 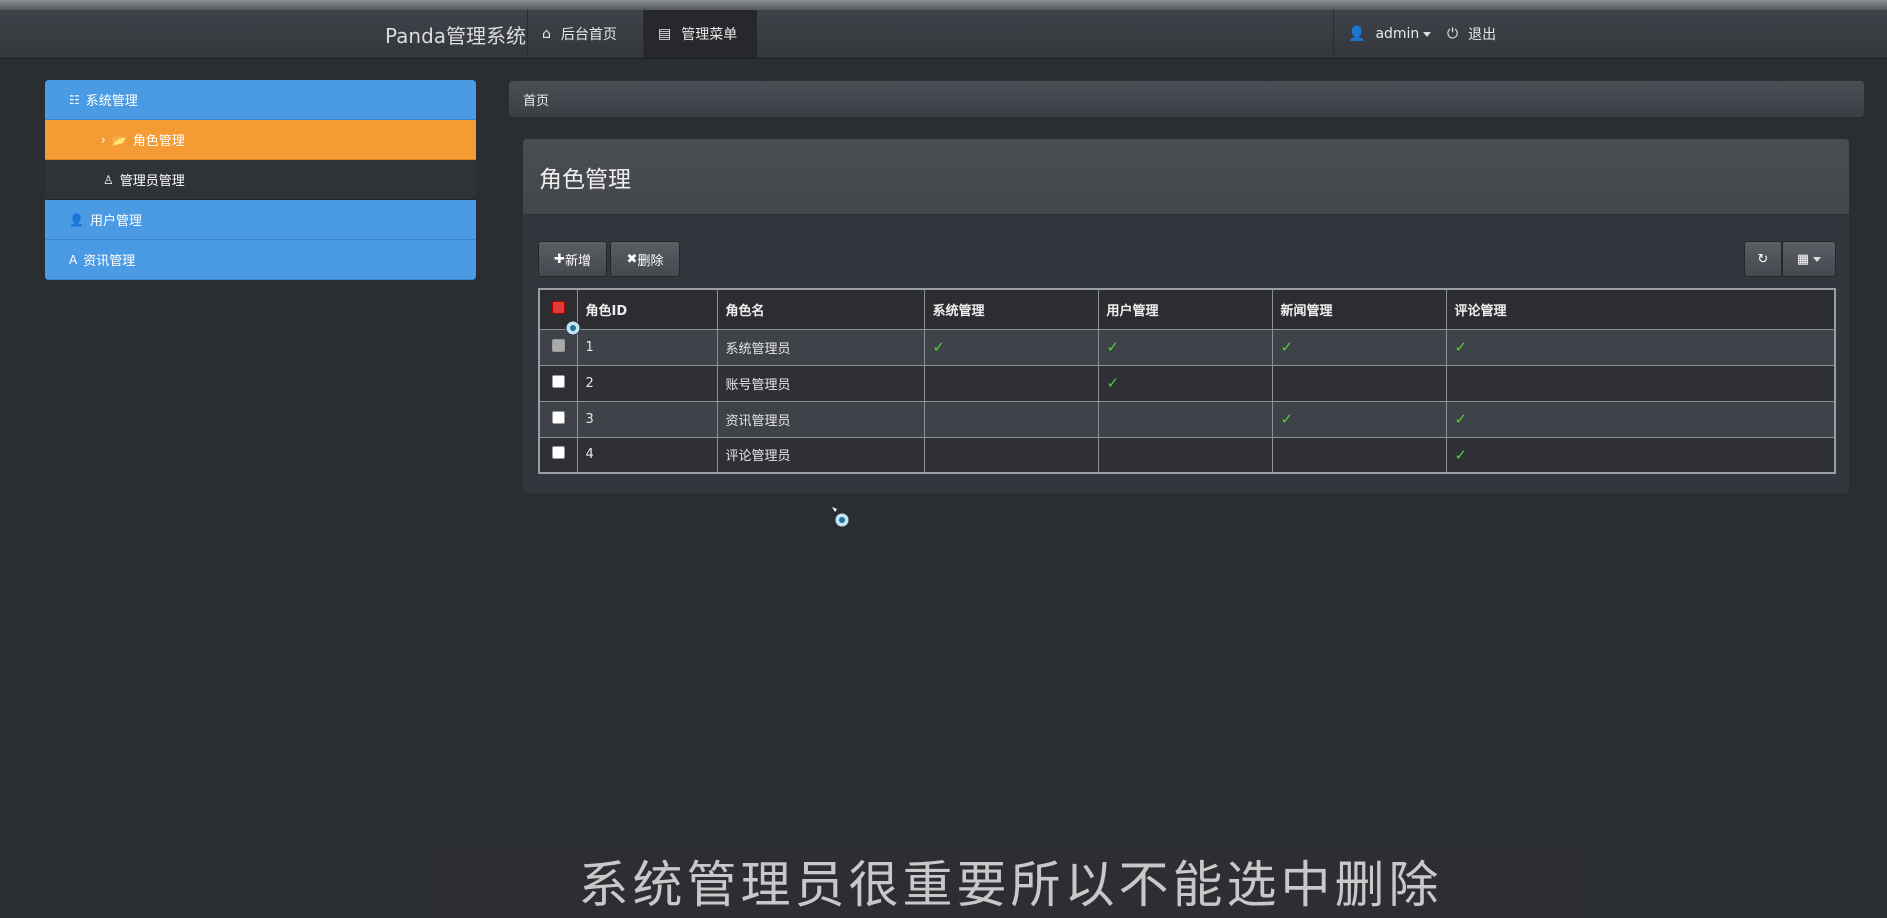 What do you see at coordinates (558, 307) in the screenshot?
I see `select-all-checkbox` at bounding box center [558, 307].